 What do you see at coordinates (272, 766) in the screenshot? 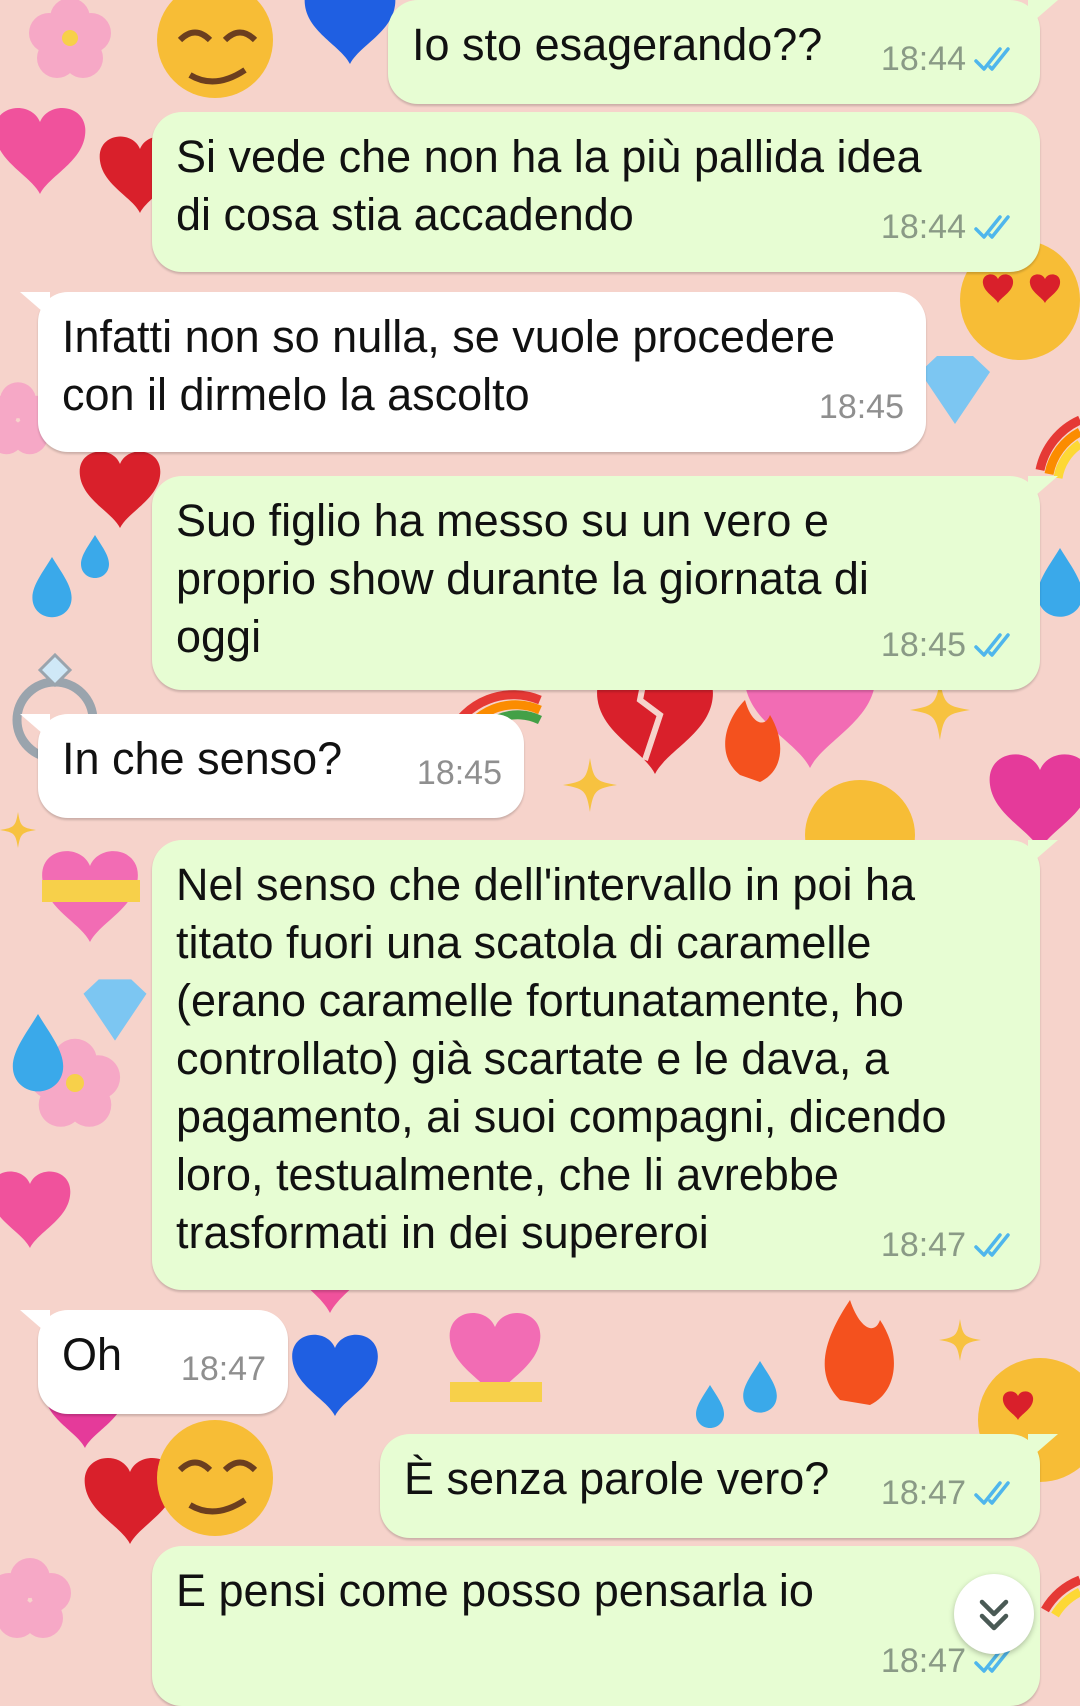
I see `incoming-message-bubble: In che senso? 18:45` at bounding box center [272, 766].